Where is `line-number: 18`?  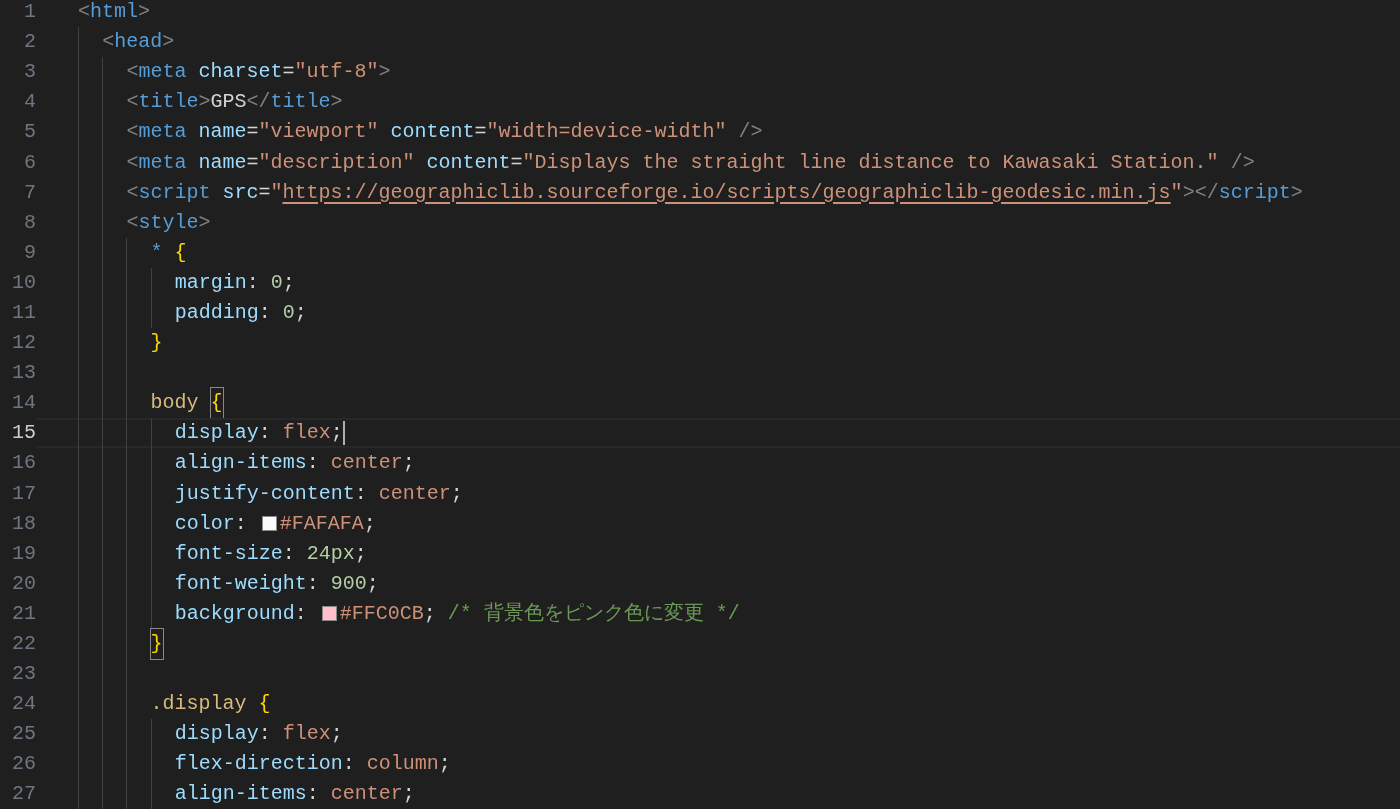 line-number: 18 is located at coordinates (23, 523).